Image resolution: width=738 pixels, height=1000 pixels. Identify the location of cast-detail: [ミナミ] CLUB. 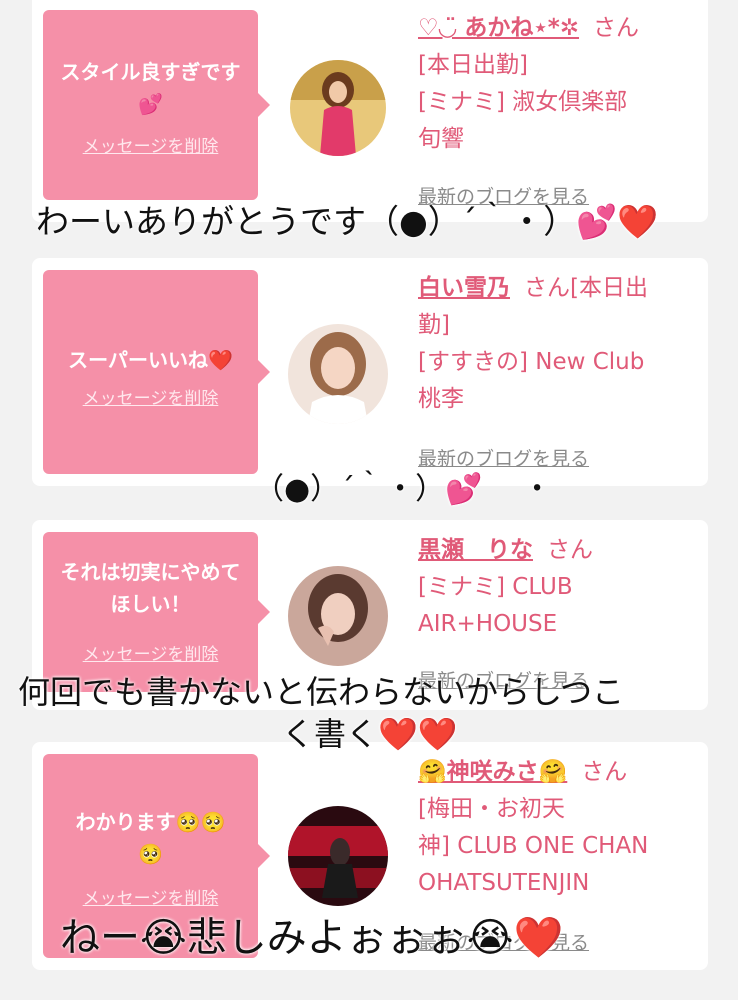
(495, 587).